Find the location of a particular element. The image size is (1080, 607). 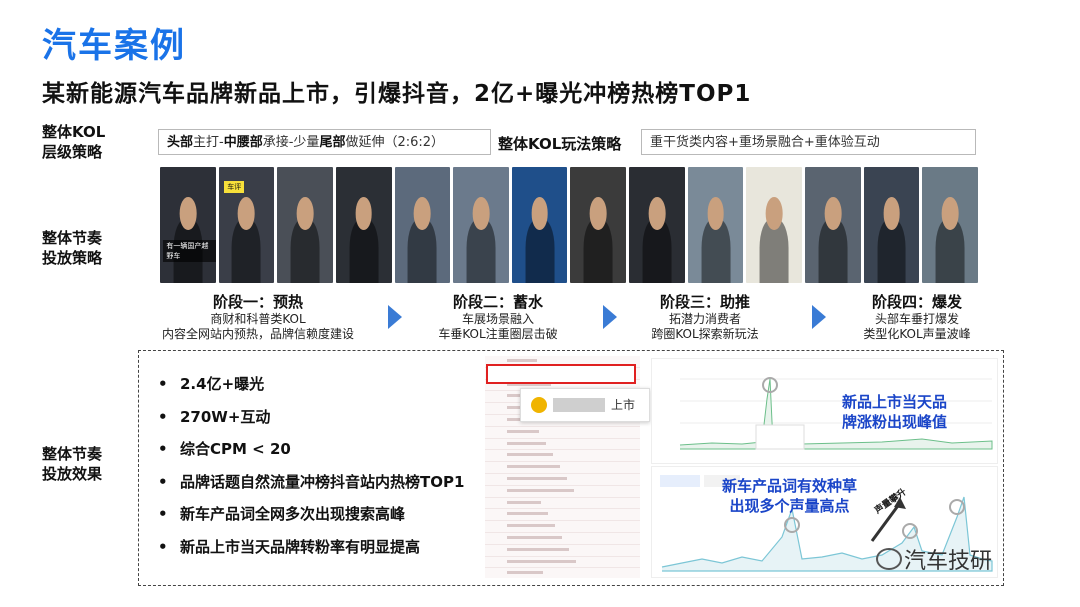

list-item: • 综合CPM < 20 is located at coordinates (224, 449).